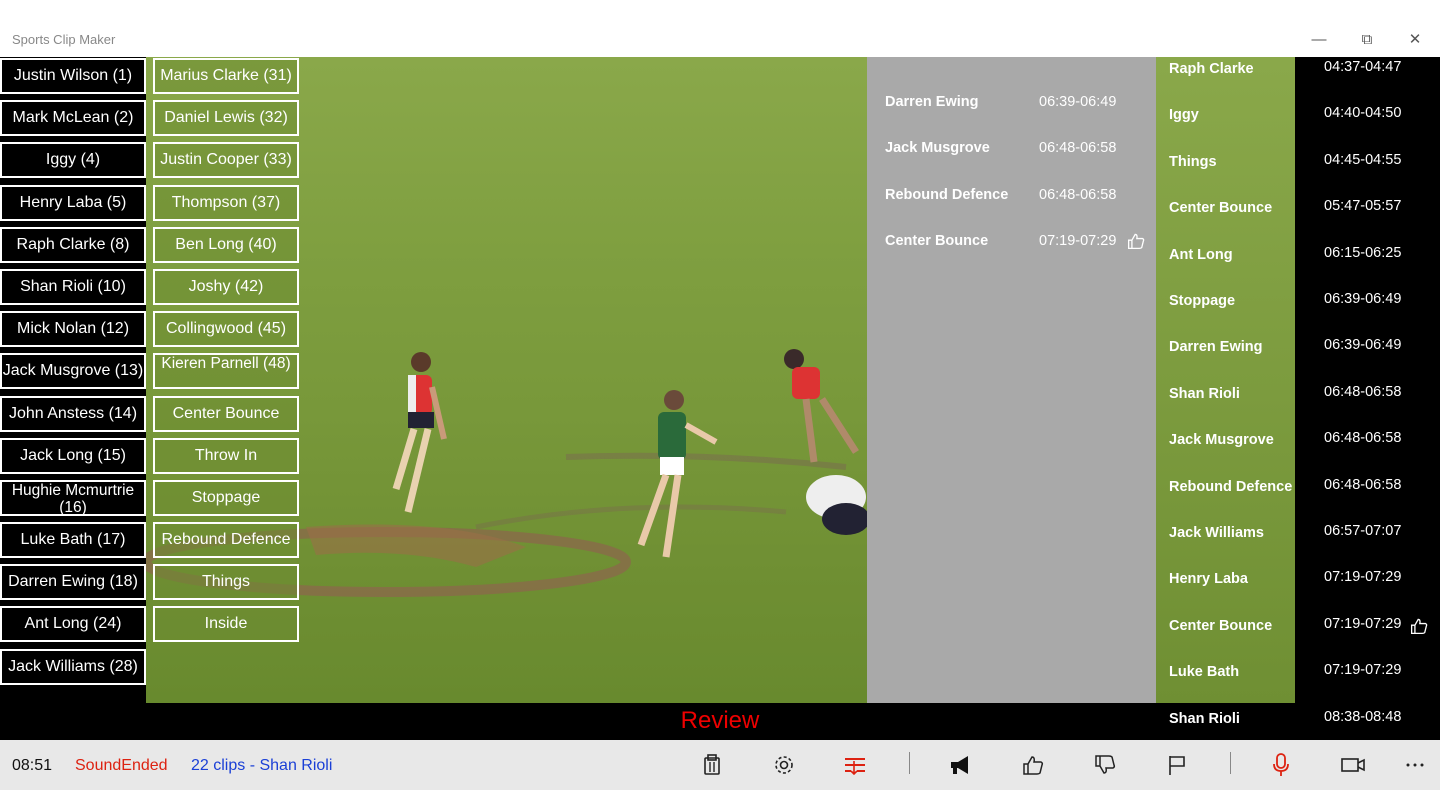  What do you see at coordinates (1363, 159) in the screenshot?
I see `clip-time: 04:45-04:55` at bounding box center [1363, 159].